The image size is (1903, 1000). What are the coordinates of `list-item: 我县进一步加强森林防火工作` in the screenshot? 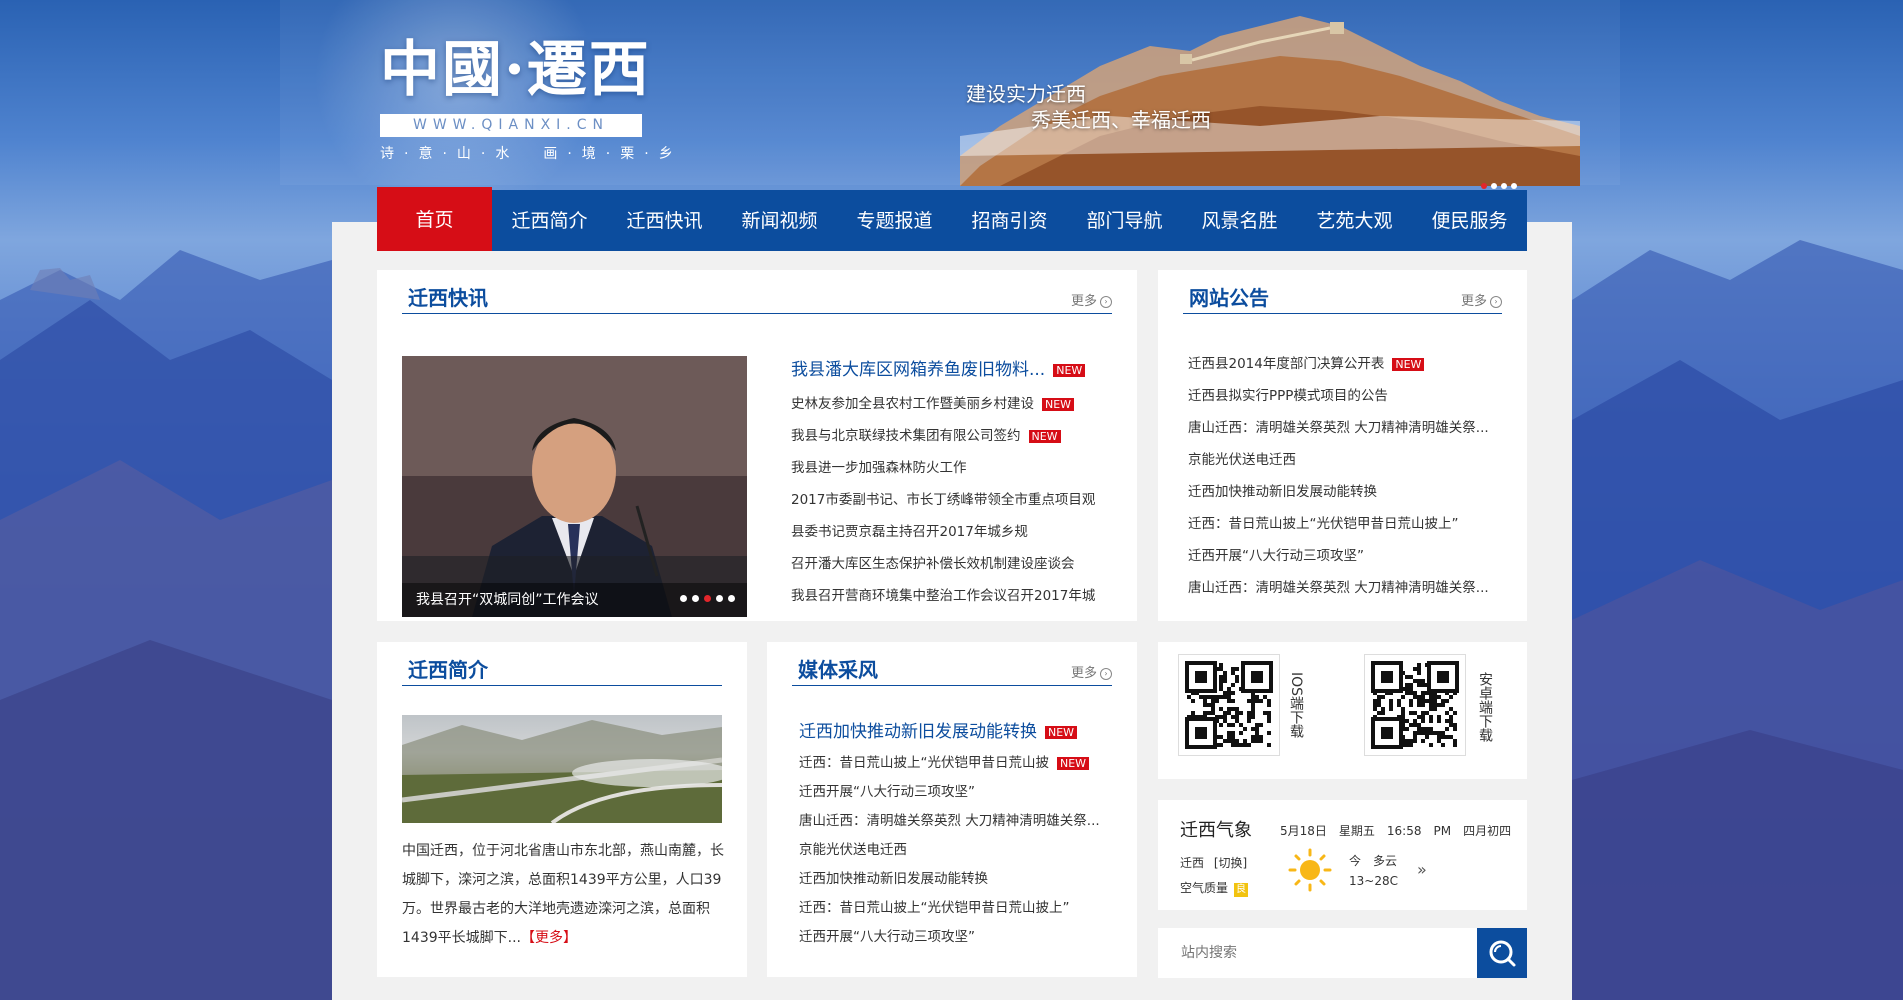 It's located at (953, 468).